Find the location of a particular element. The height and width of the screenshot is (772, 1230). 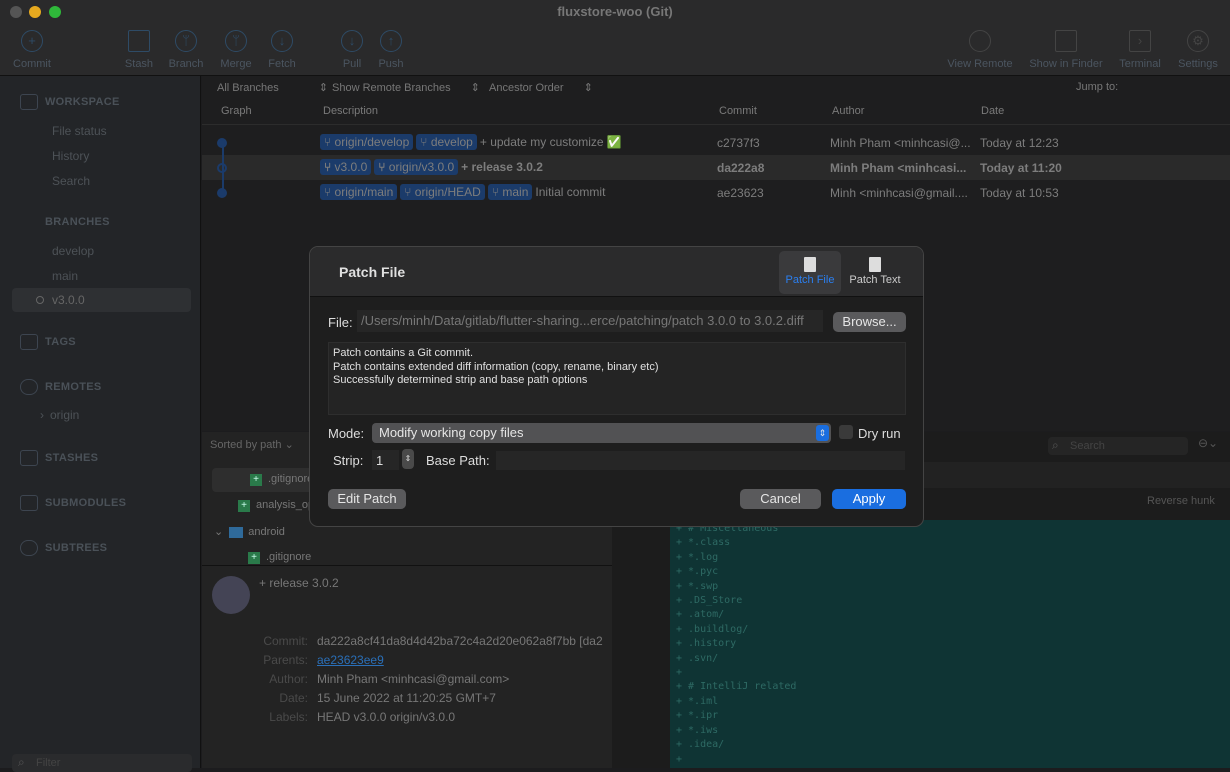

diff-line: + *.class is located at coordinates (703, 543).